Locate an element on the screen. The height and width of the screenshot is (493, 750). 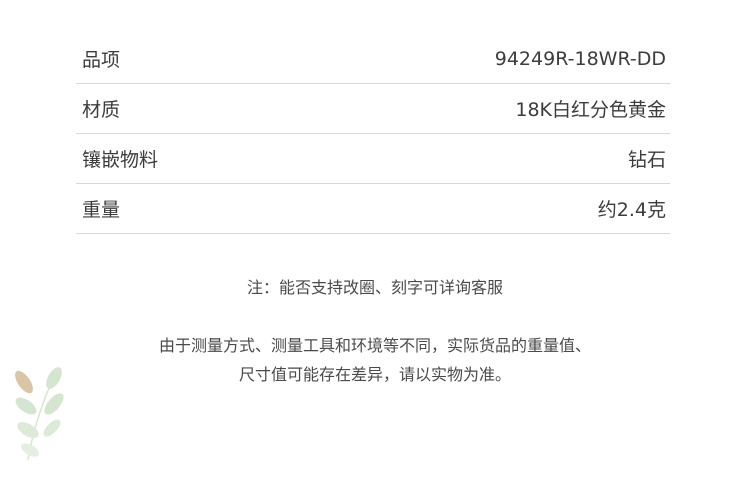
spec-label-inlay: 镶嵌物料 is located at coordinates (120, 160).